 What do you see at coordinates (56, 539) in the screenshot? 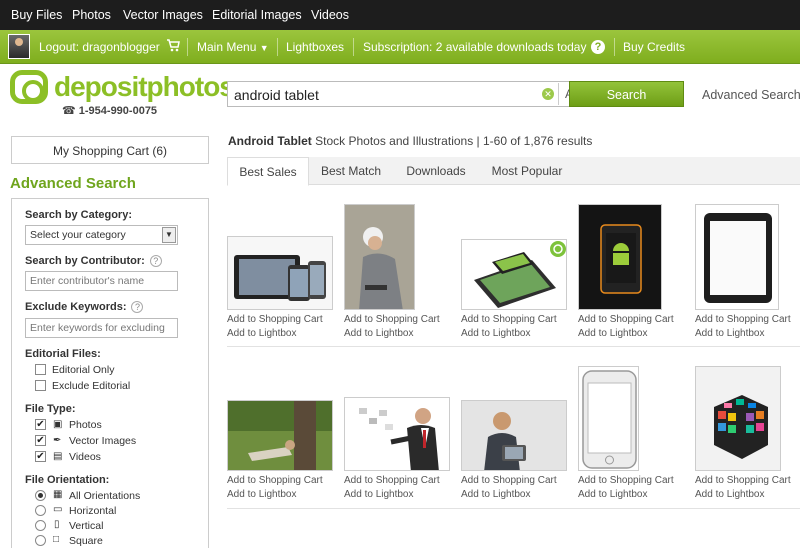
I see `square-icon: □` at bounding box center [56, 539].